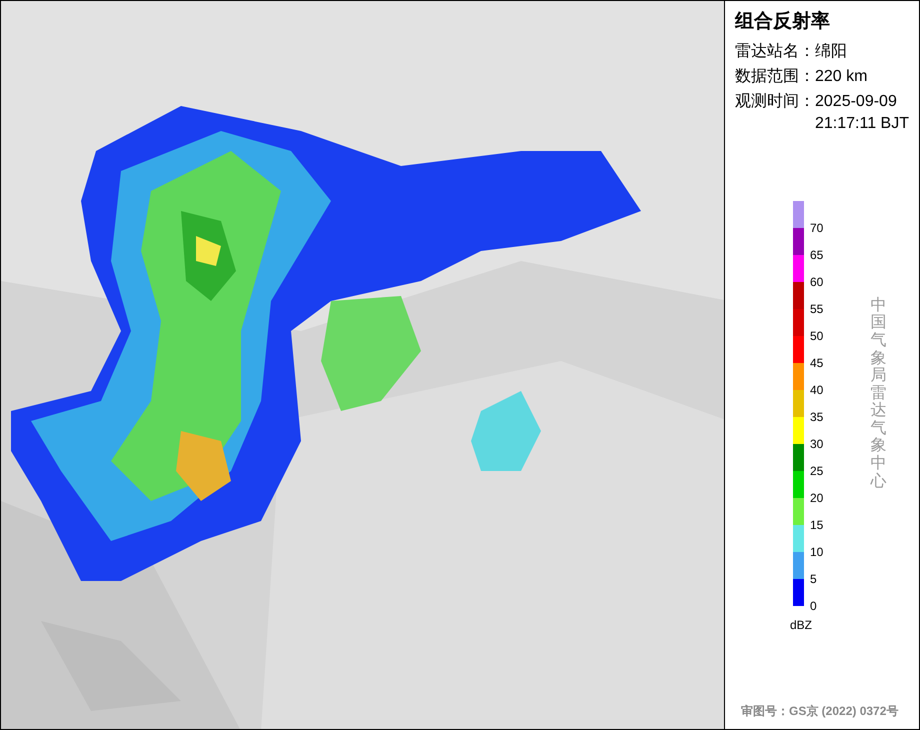 The width and height of the screenshot is (920, 730). I want to click on panel-title: 组合反射率, so click(783, 22).